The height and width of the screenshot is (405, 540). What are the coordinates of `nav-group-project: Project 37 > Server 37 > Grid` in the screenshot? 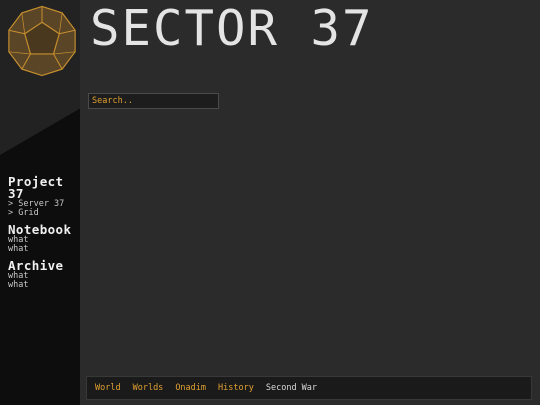 It's located at (43, 196).